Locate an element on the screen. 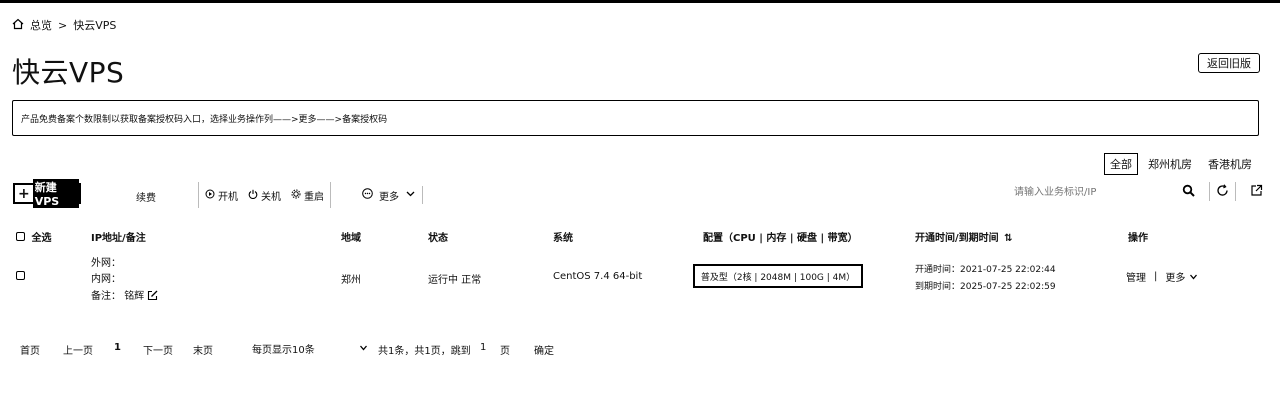  remark: 备注： 铭辉 is located at coordinates (124, 294).